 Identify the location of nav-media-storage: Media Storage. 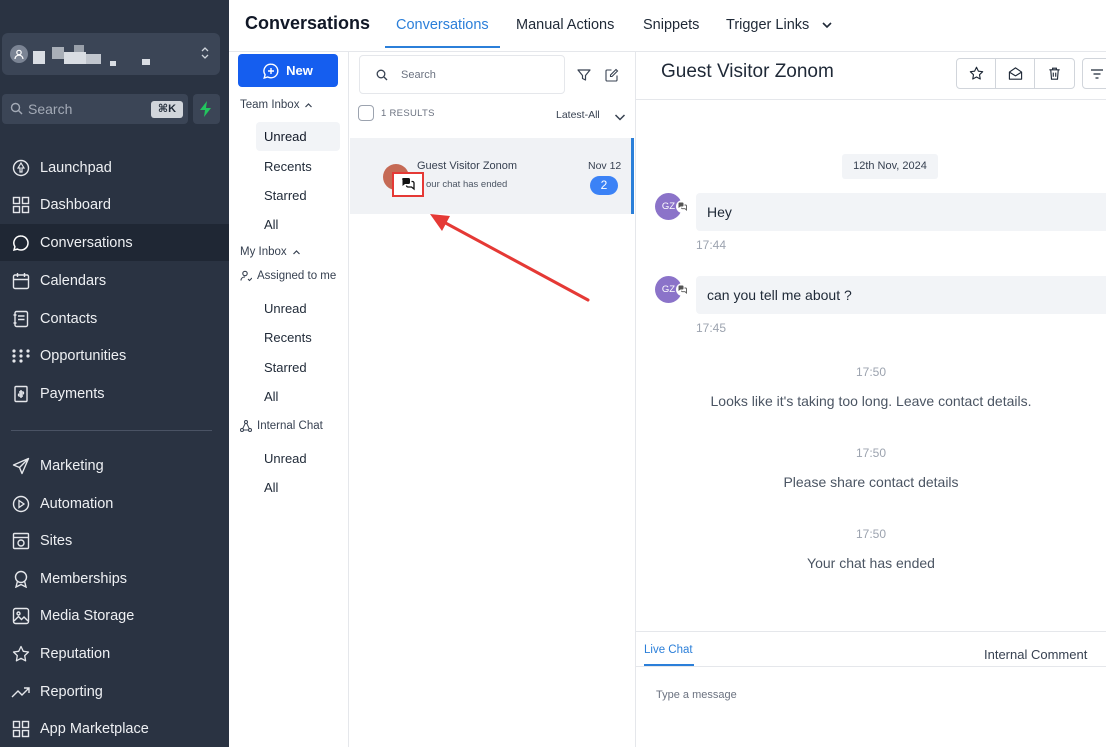
(114, 615).